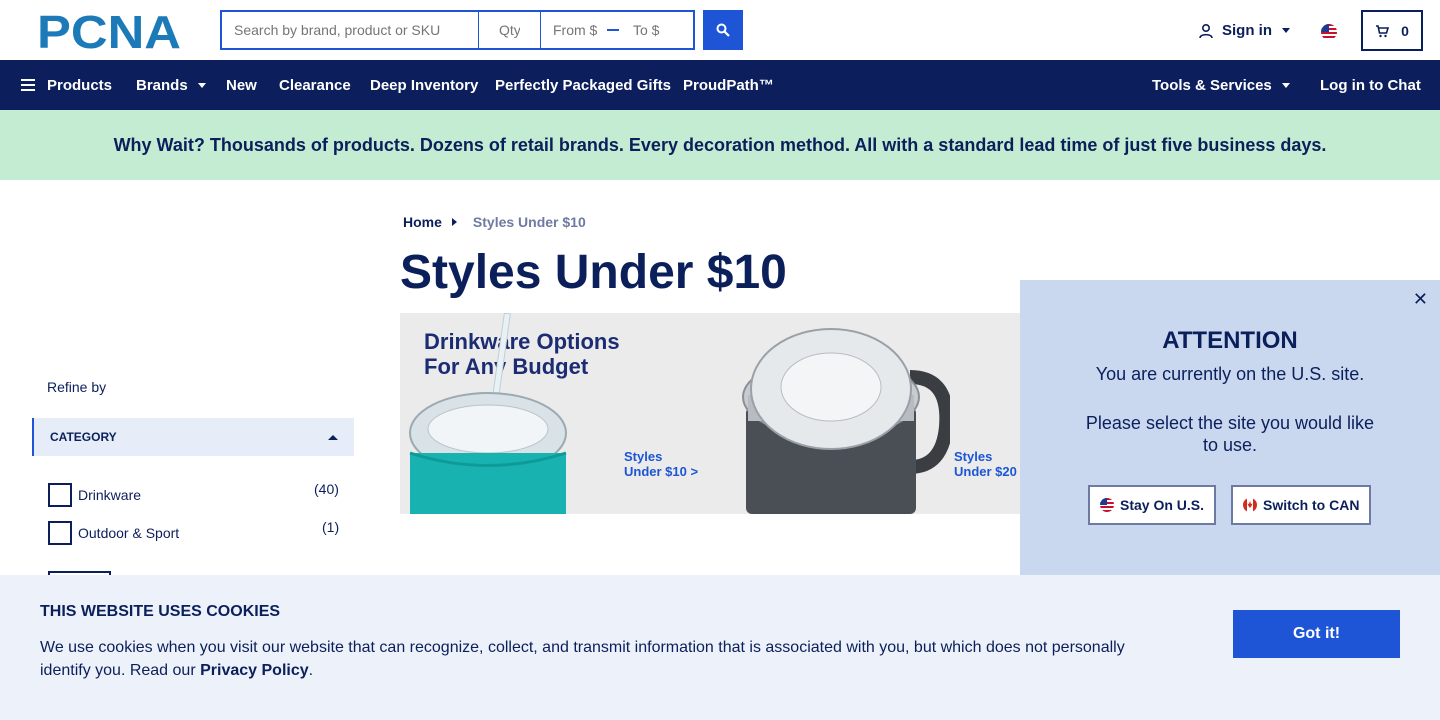  I want to click on canada-flag-icon, so click(1250, 505).